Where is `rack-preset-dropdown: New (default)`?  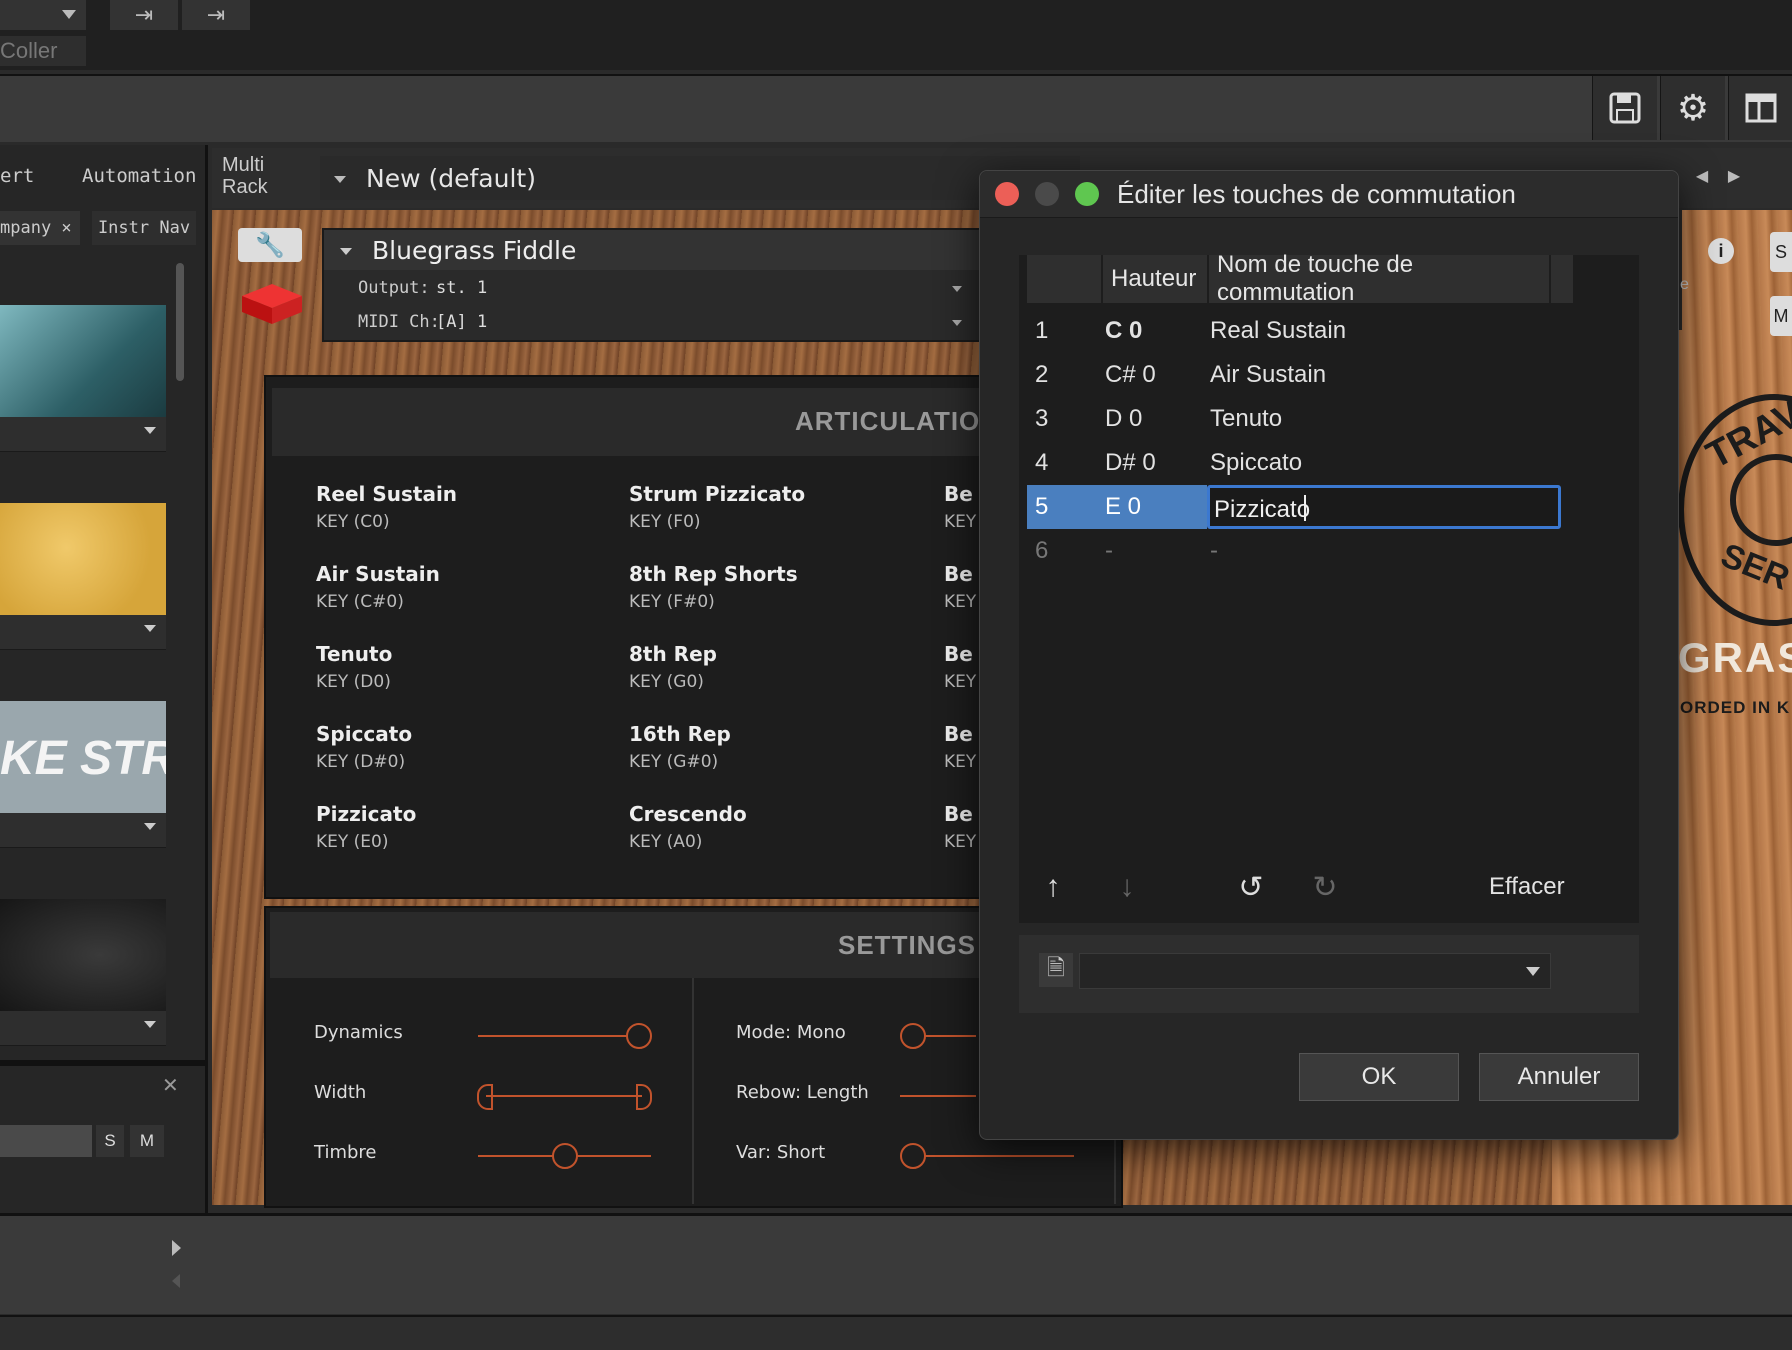
rack-preset-dropdown: New (default) is located at coordinates (700, 178).